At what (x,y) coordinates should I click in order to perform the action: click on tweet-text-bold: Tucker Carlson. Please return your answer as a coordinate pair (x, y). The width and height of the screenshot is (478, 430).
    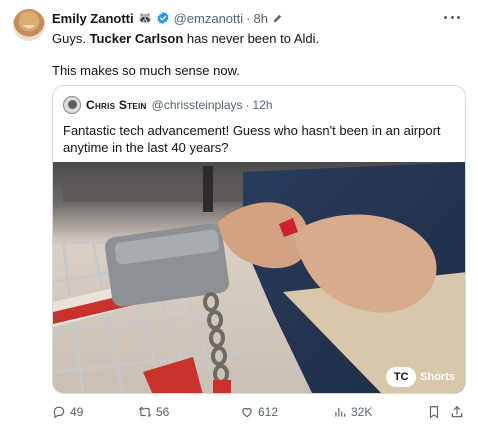
    Looking at the image, I should click on (136, 38).